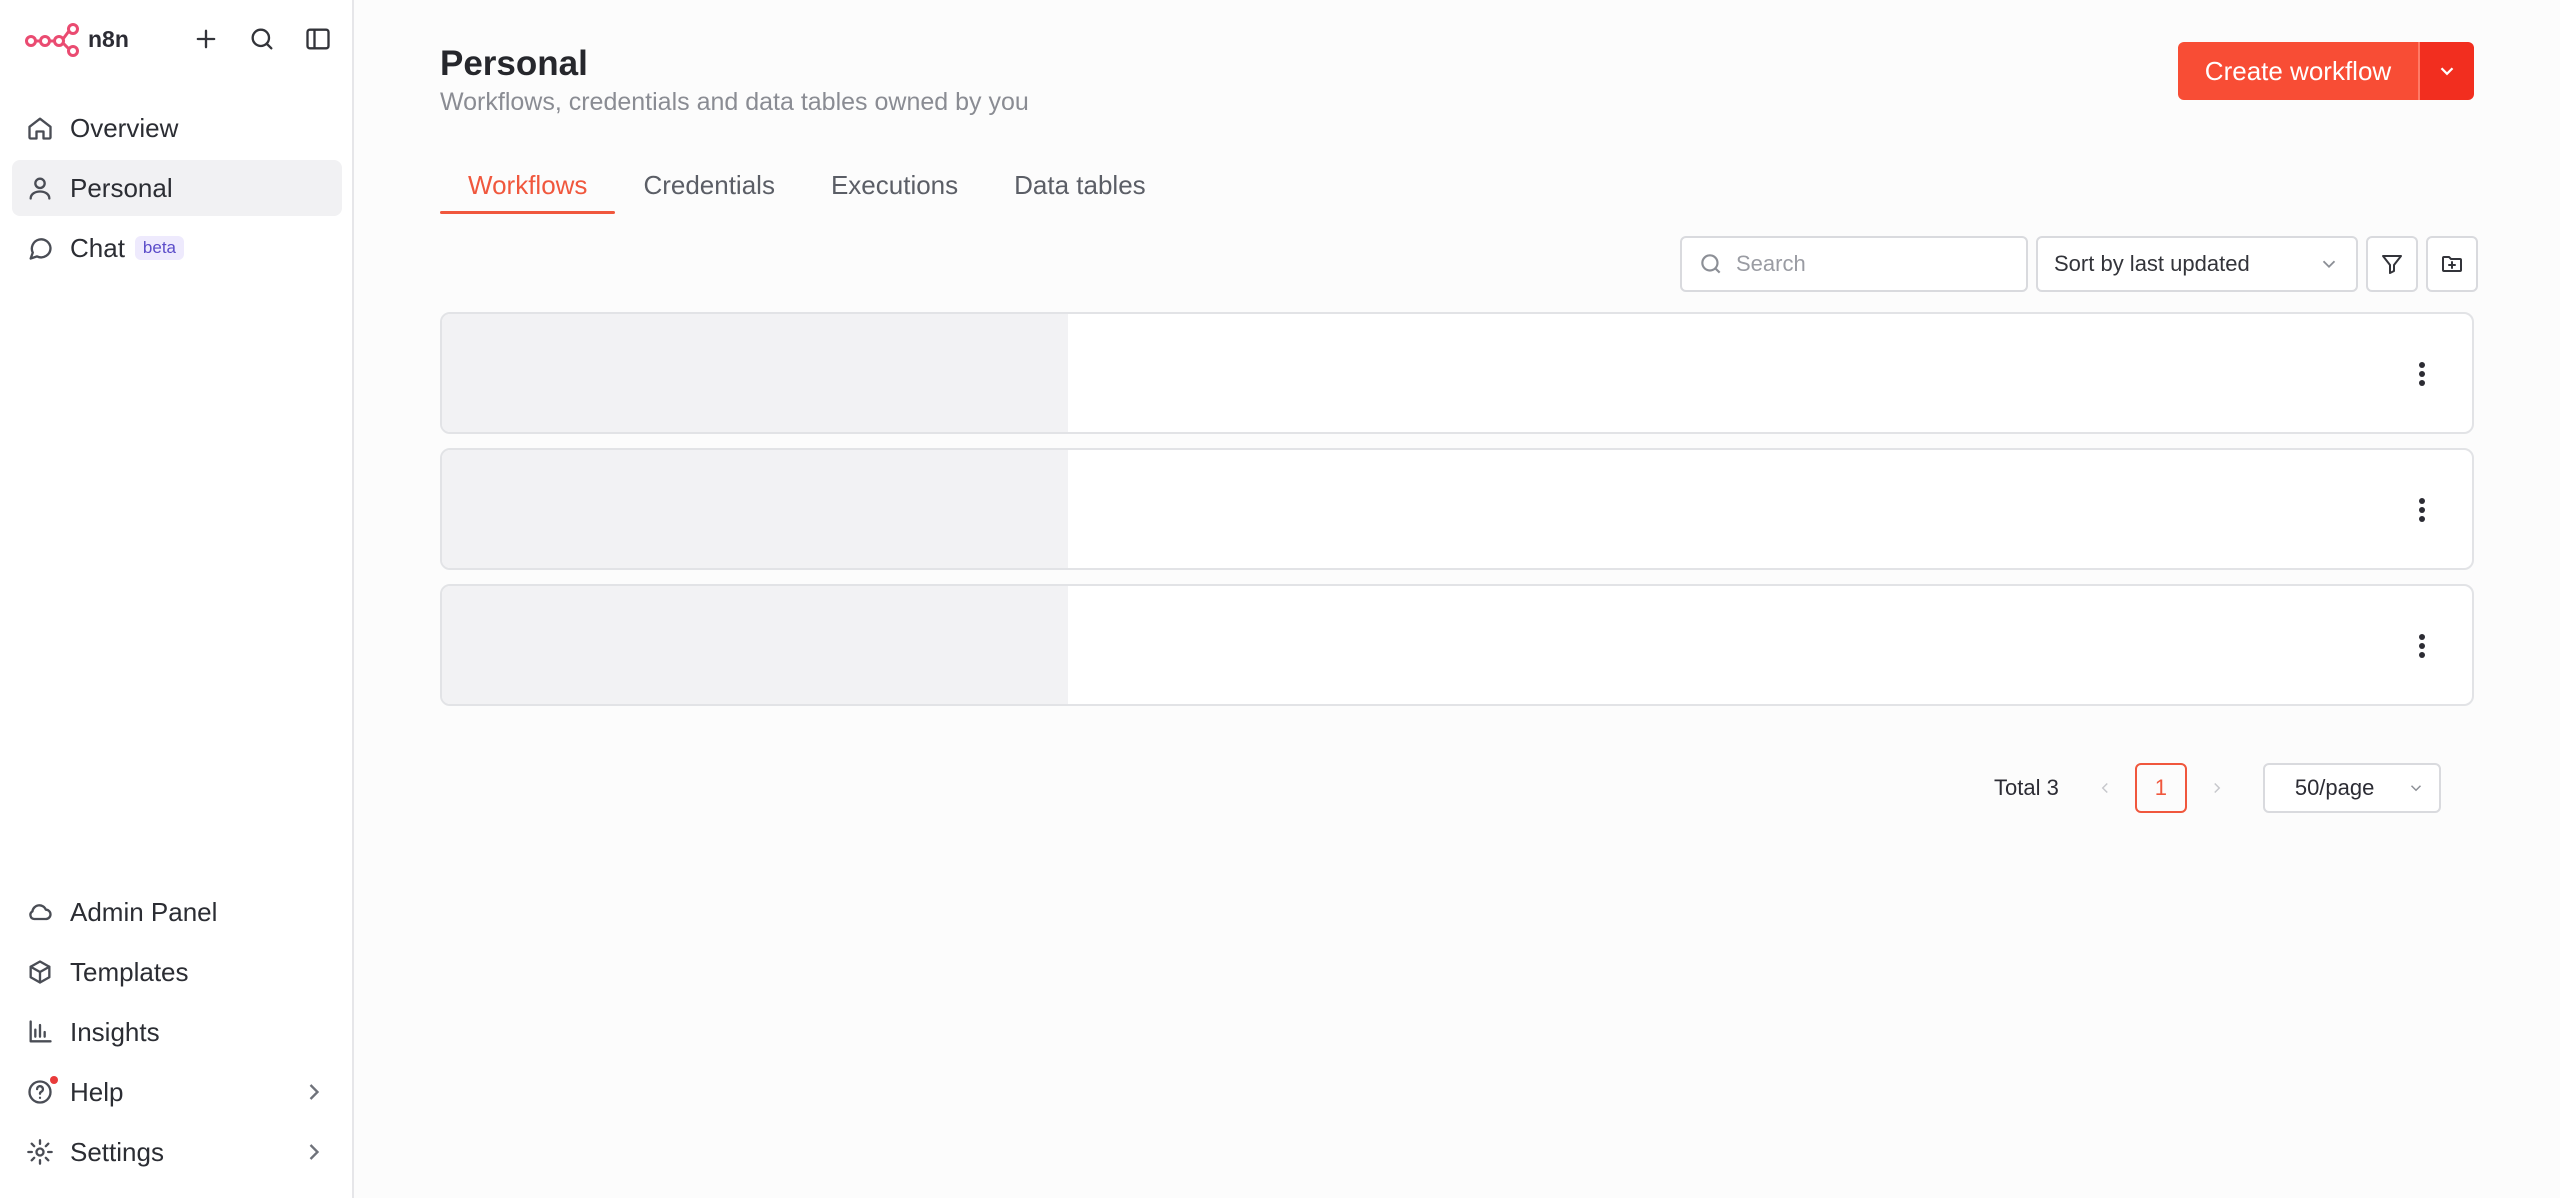 This screenshot has width=2560, height=1198. I want to click on tab-workflows: Workflows, so click(528, 185).